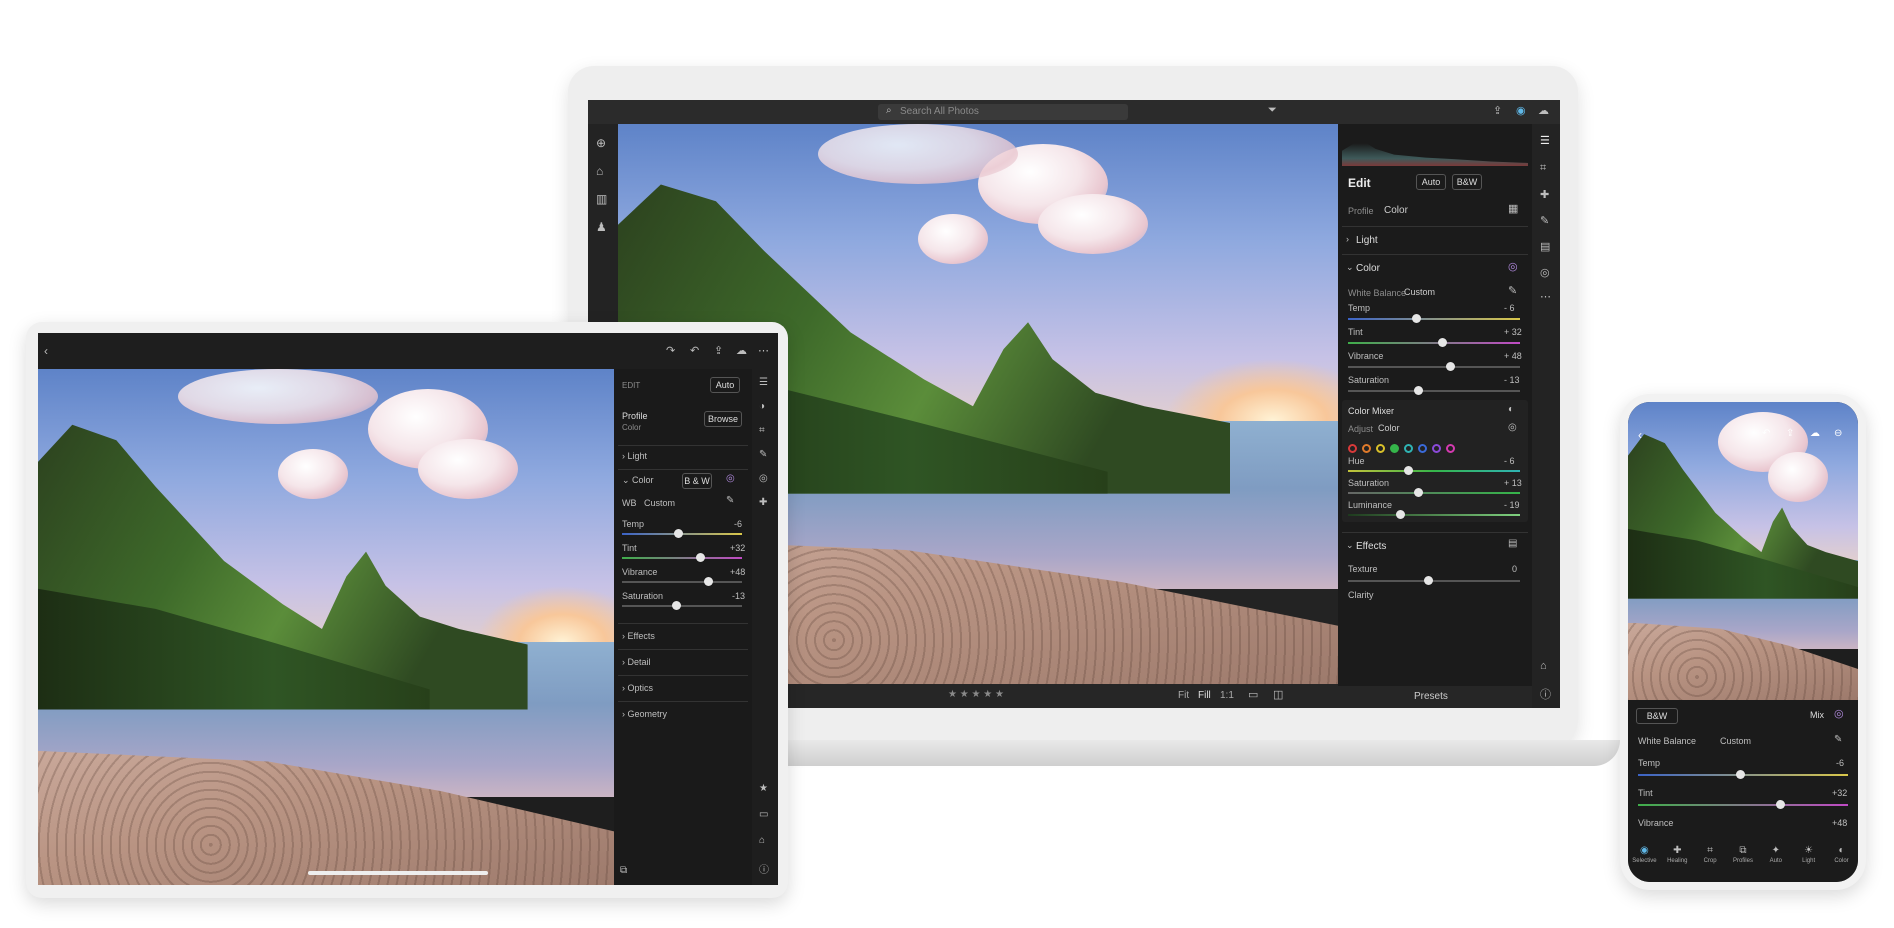 This screenshot has height=928, width=1894. I want to click on mix-label: Mix, so click(1817, 715).